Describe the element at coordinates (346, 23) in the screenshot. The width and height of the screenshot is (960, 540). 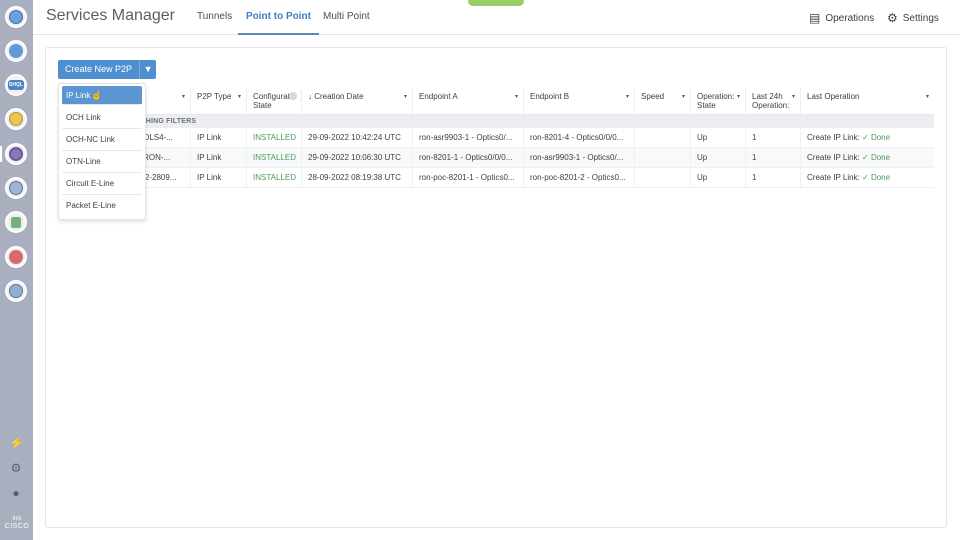
I see `tab-multi-point: Multi Point` at that location.